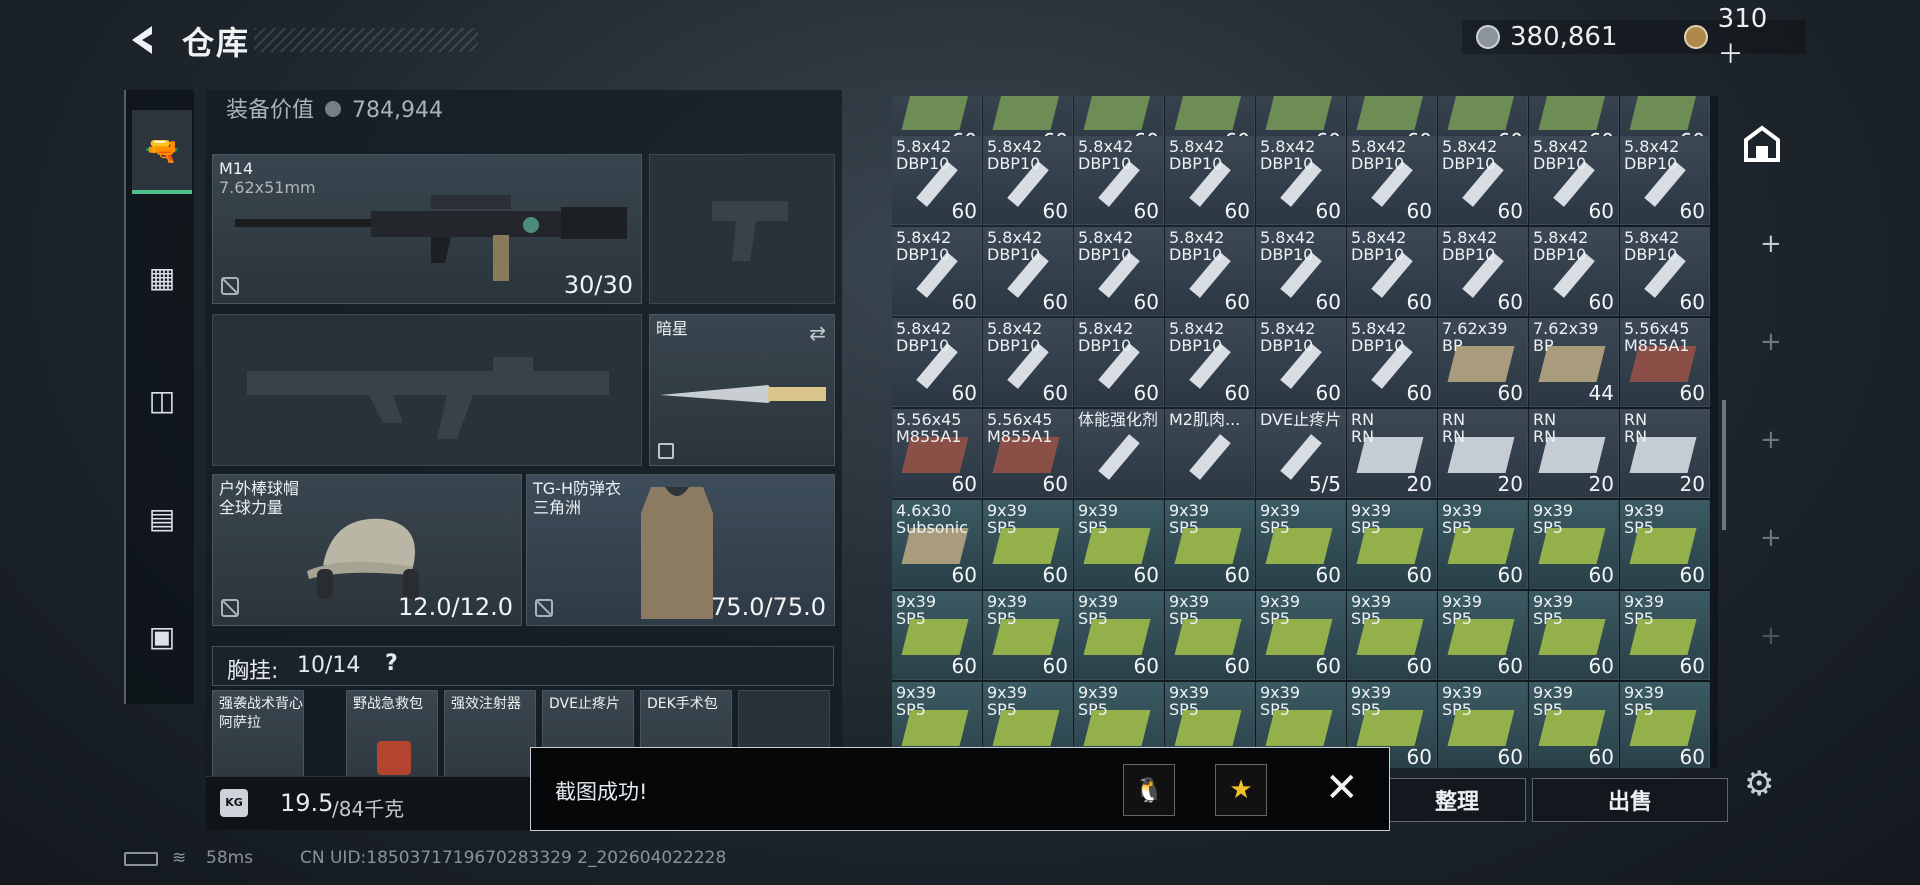 The height and width of the screenshot is (885, 1920). I want to click on grid-scrollbar, so click(1724, 465).